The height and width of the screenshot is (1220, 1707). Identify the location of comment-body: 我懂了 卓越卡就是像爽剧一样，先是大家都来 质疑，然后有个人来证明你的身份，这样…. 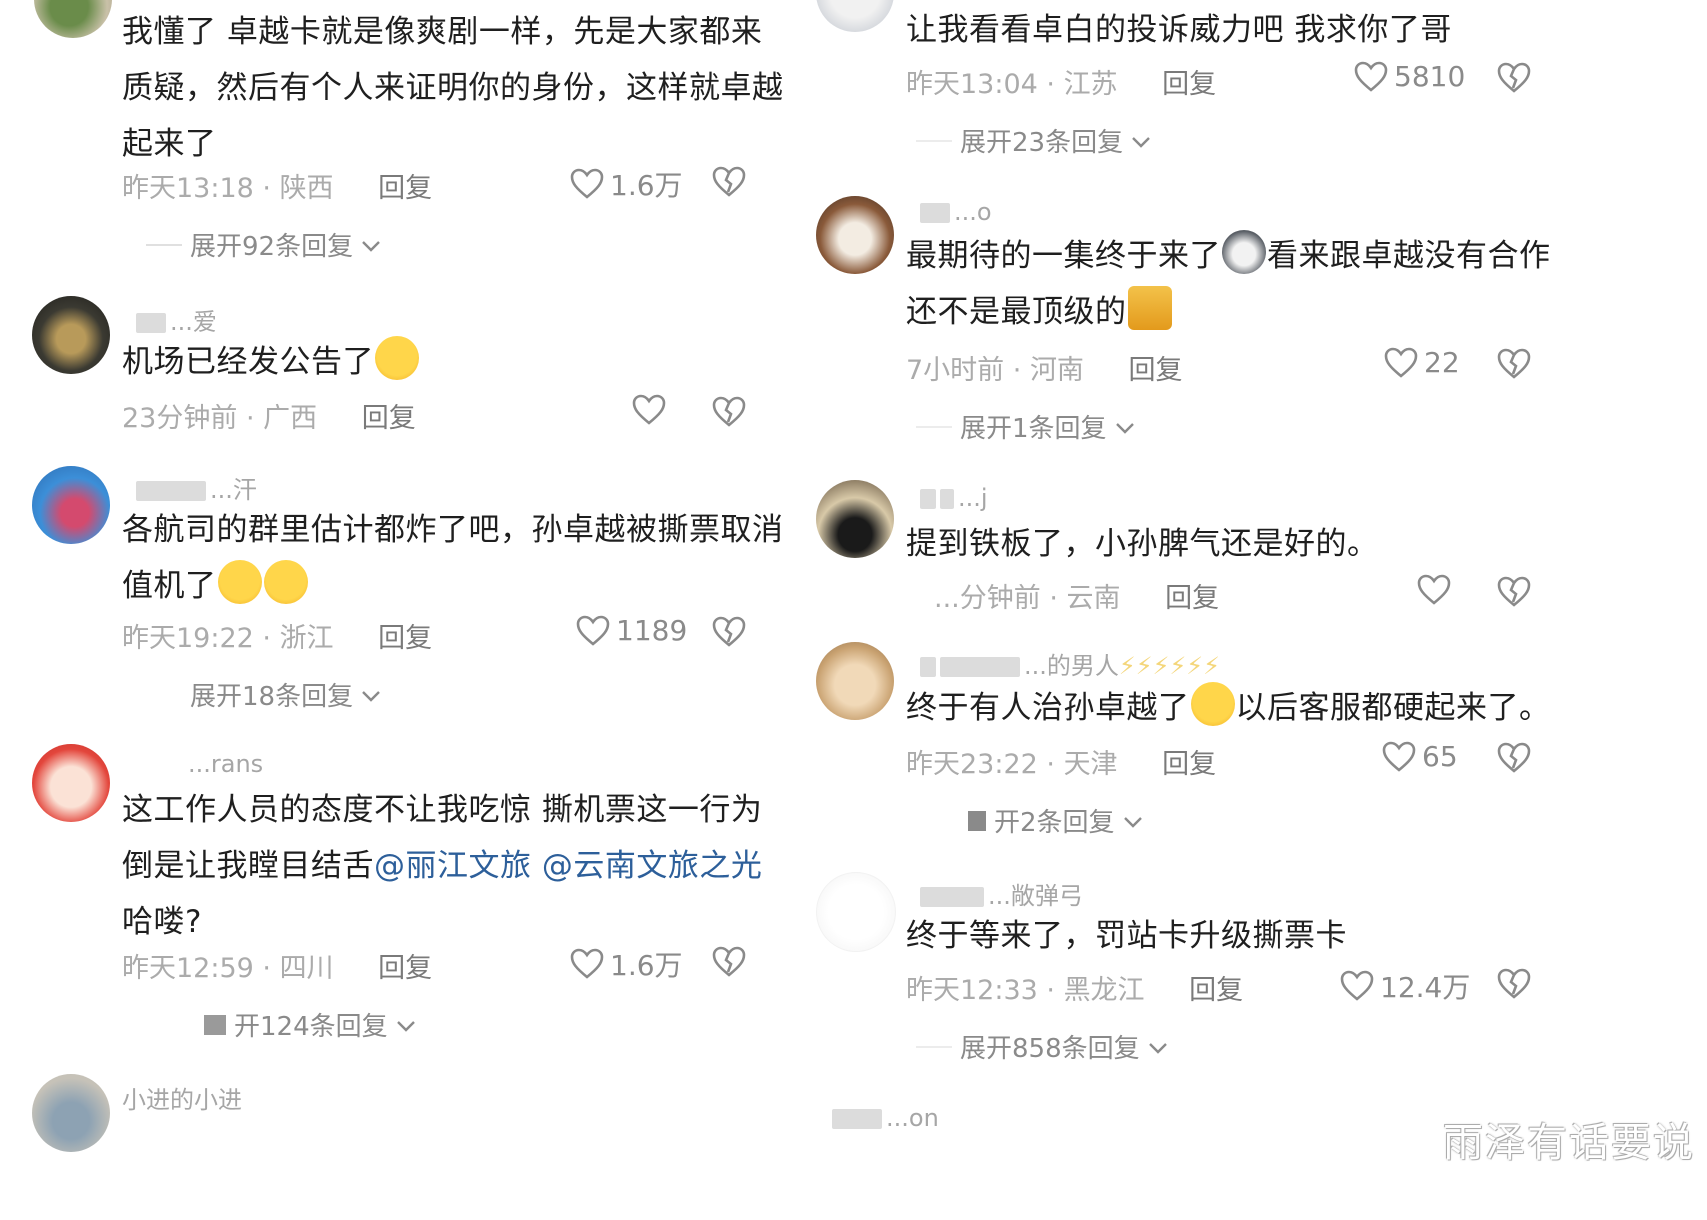
(453, 88).